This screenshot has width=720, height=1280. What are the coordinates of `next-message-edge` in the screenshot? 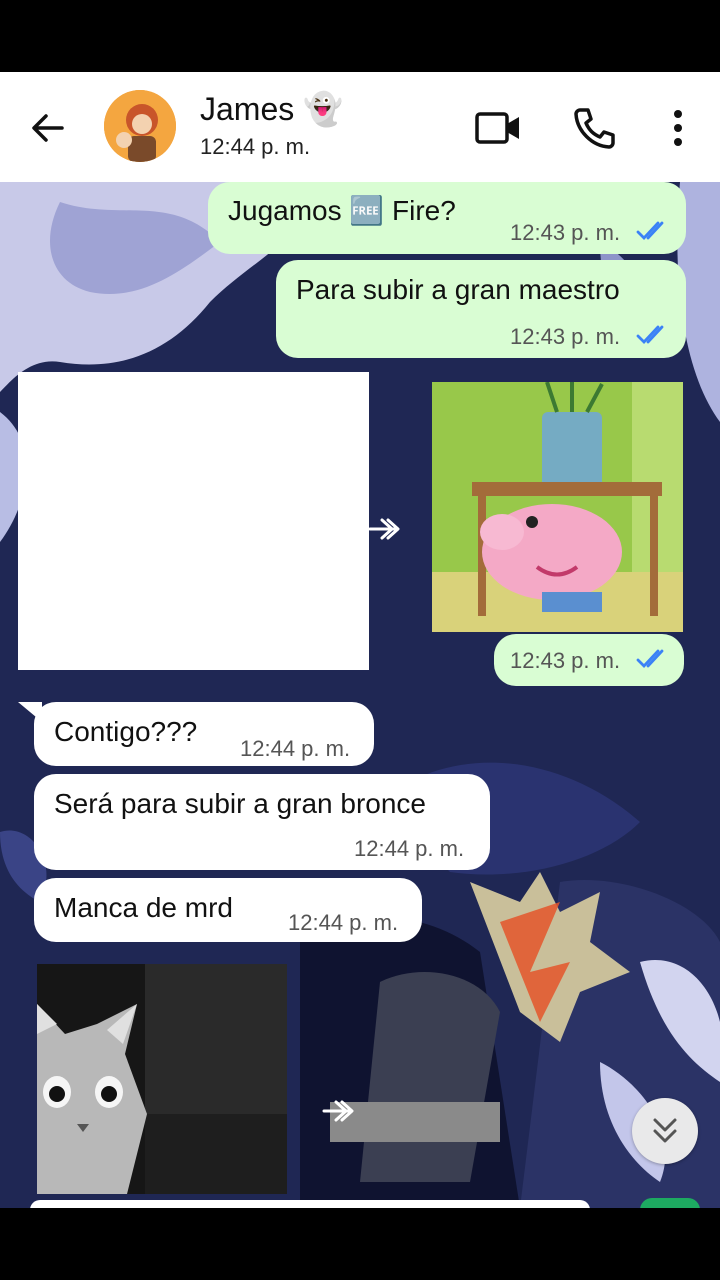 It's located at (310, 1204).